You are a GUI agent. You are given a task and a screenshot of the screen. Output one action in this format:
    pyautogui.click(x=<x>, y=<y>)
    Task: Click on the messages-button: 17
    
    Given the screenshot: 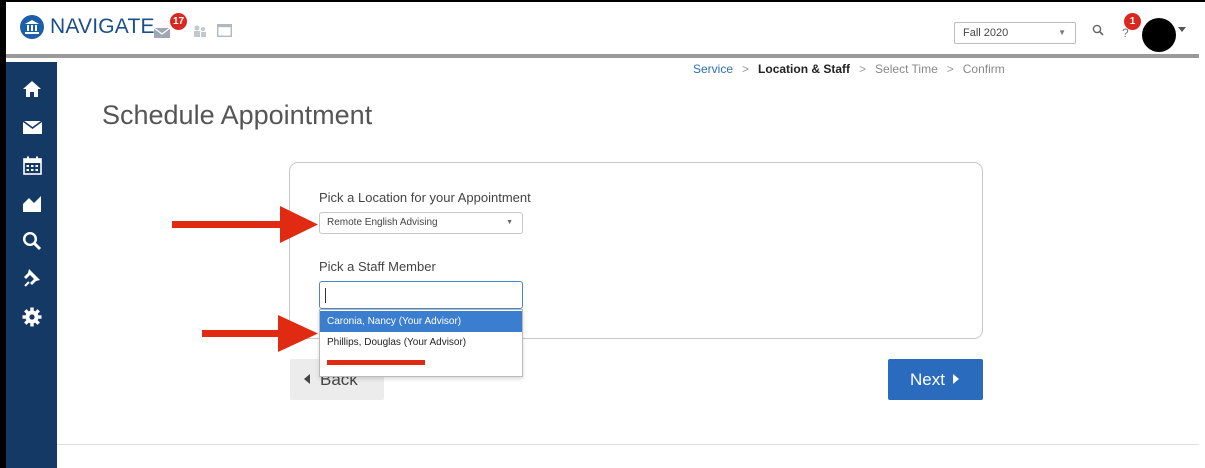 What is the action you would take?
    pyautogui.click(x=170, y=28)
    